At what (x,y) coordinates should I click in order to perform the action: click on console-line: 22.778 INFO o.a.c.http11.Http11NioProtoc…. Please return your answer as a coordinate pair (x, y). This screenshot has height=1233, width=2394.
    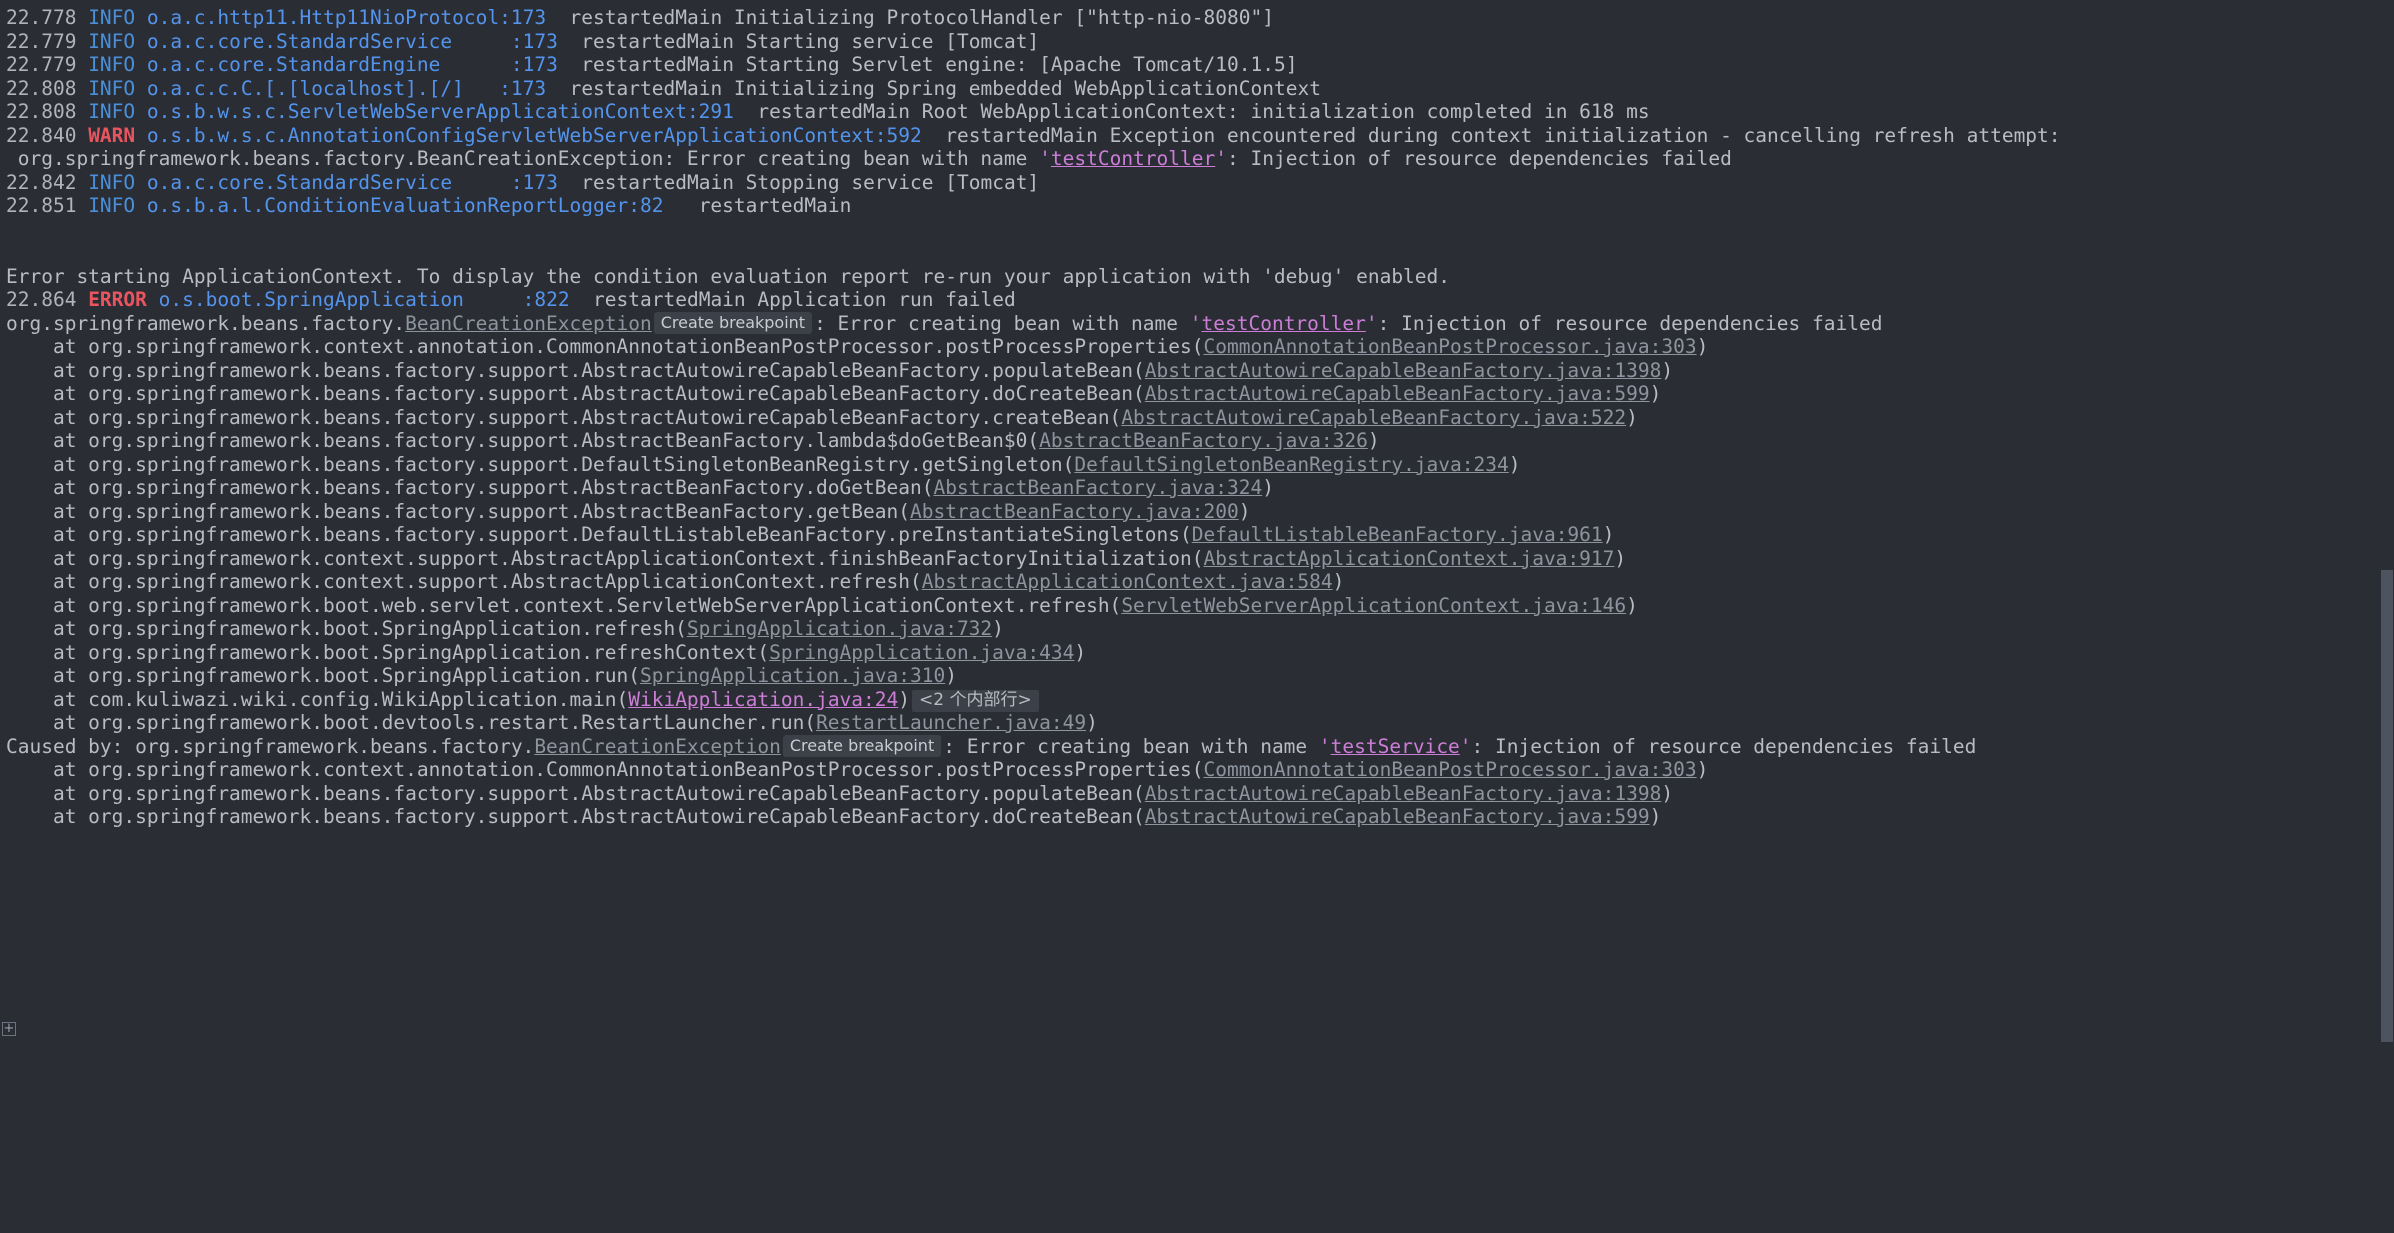
    Looking at the image, I should click on (1197, 18).